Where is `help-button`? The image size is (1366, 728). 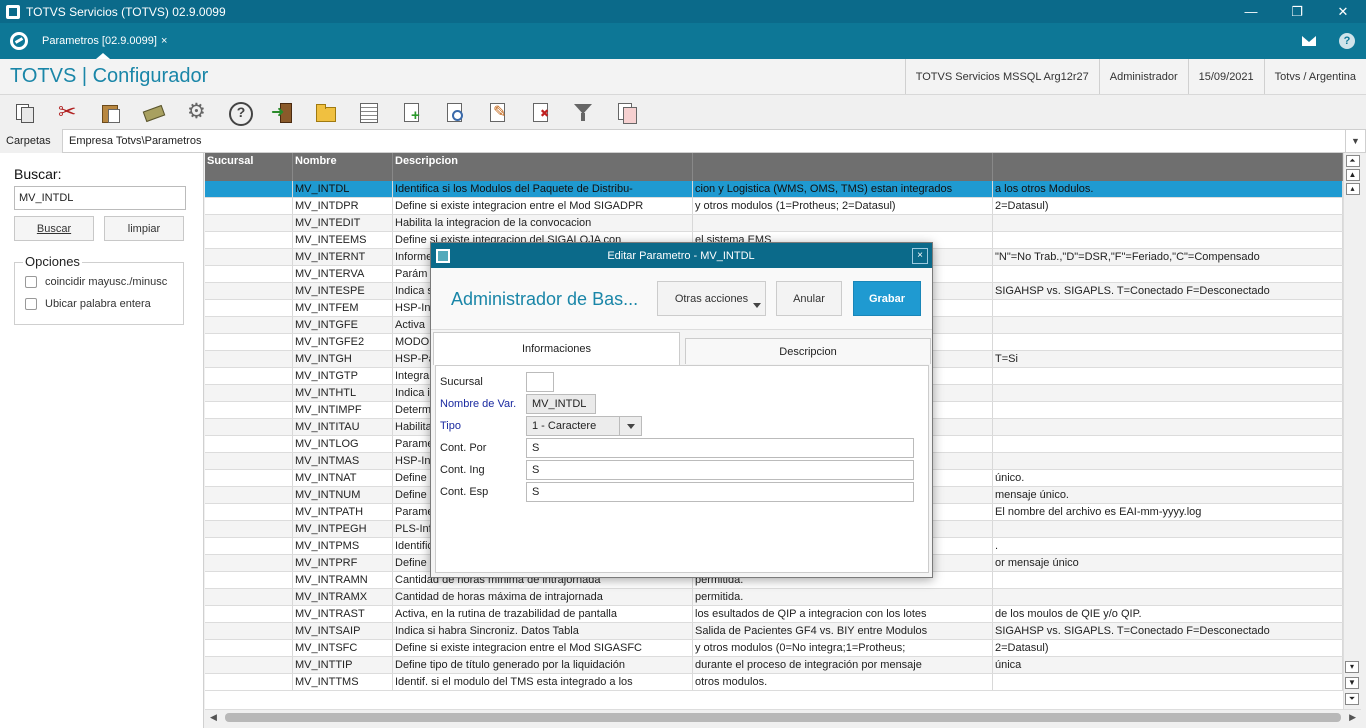
help-button is located at coordinates (239, 112).